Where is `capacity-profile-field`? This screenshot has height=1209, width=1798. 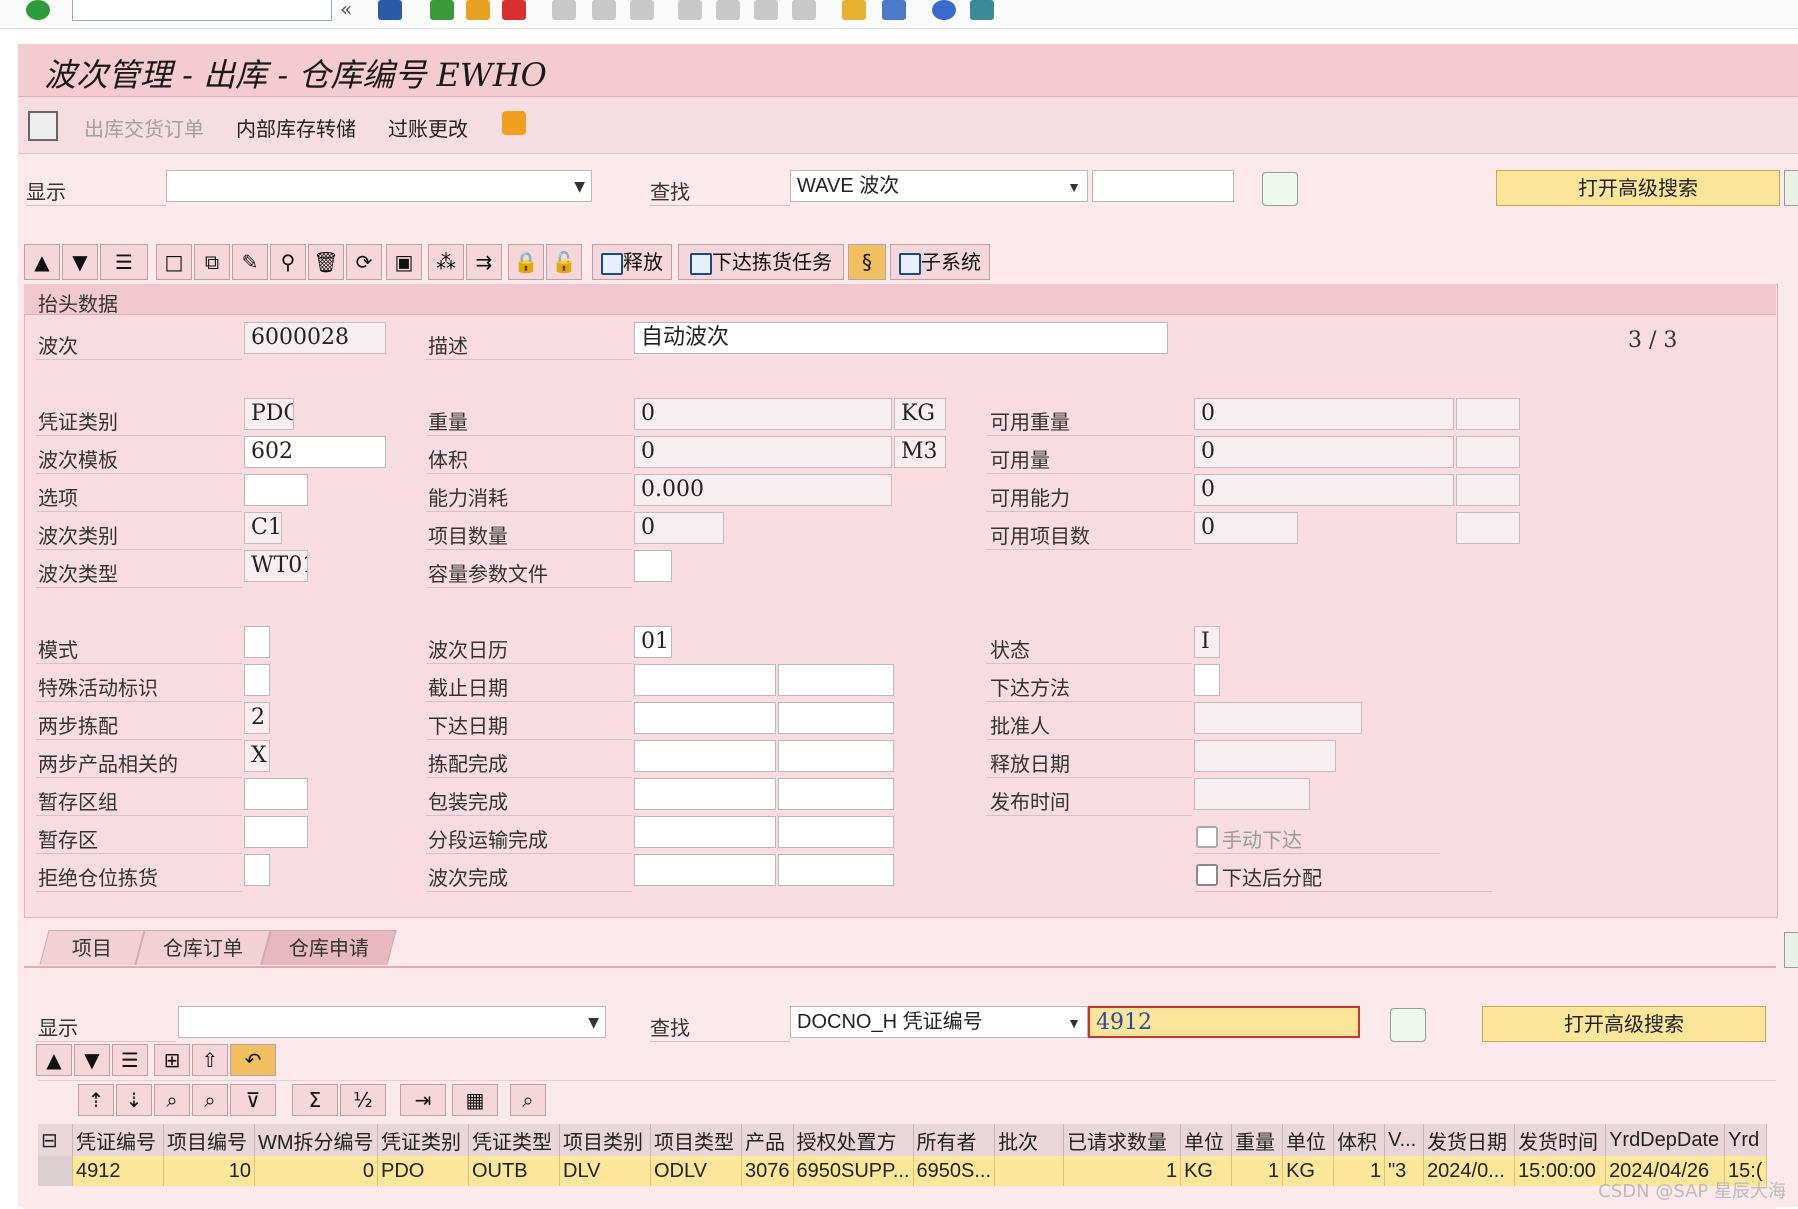
capacity-profile-field is located at coordinates (653, 566).